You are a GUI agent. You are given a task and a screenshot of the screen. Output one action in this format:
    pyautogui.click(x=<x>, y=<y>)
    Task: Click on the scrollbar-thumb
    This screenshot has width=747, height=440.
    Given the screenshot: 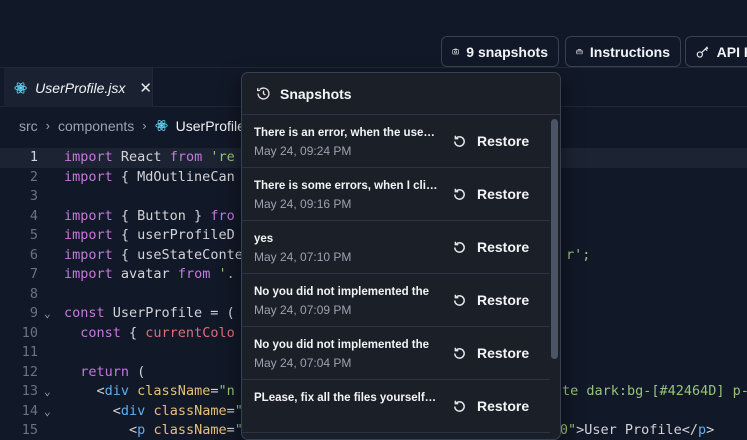 What is the action you would take?
    pyautogui.click(x=554, y=239)
    